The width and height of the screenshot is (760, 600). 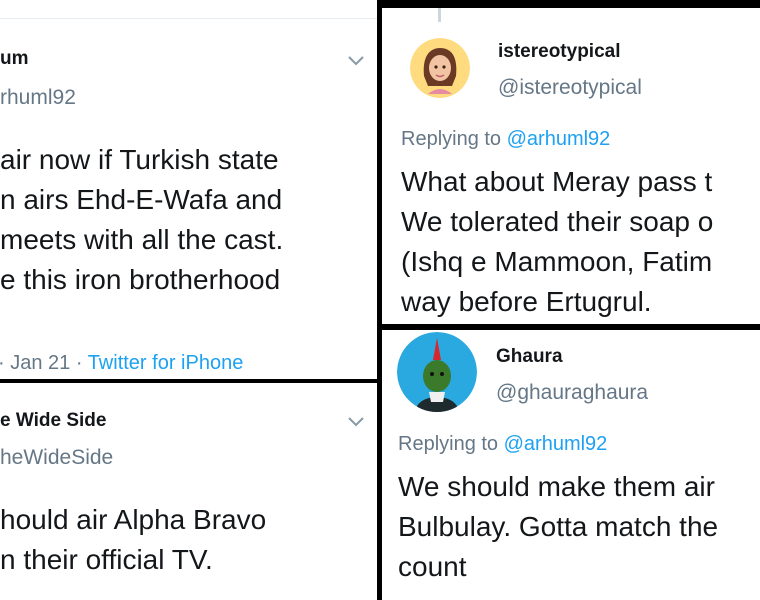 I want to click on user-handle: @ghauraghaura, so click(x=572, y=393).